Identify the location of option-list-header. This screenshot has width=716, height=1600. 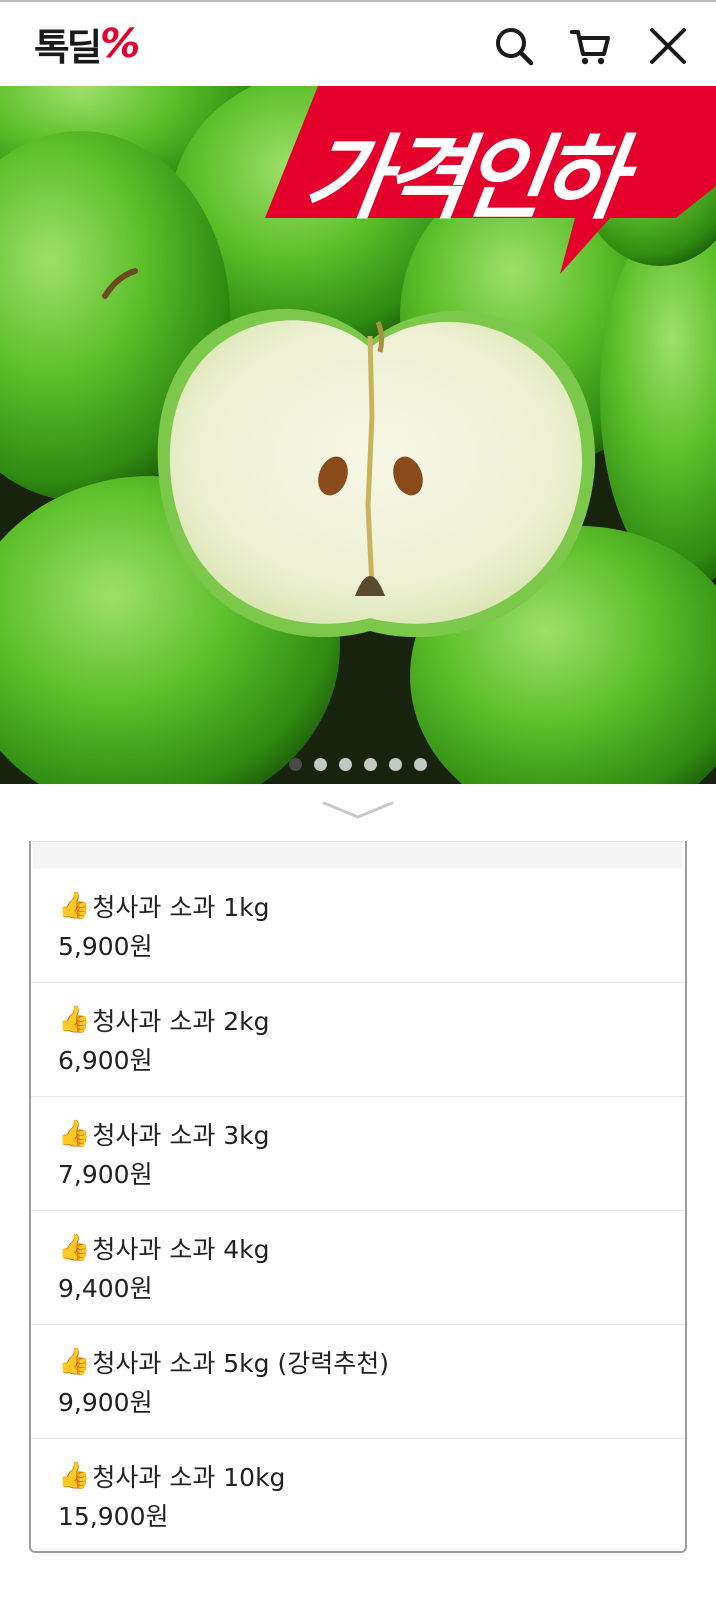
(358, 855).